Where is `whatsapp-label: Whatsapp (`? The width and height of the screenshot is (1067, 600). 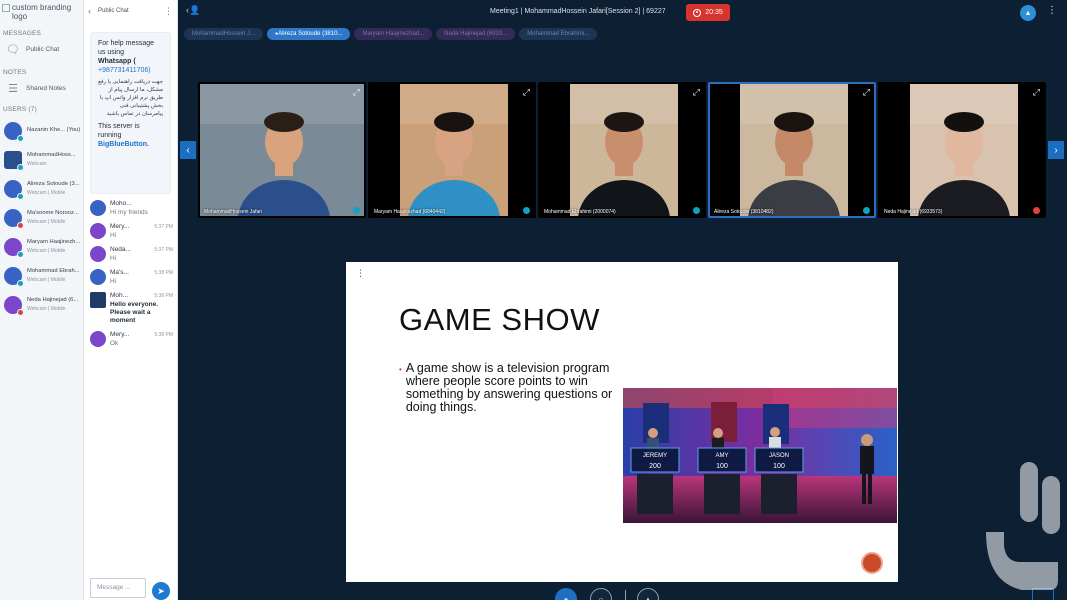 whatsapp-label: Whatsapp ( is located at coordinates (117, 61).